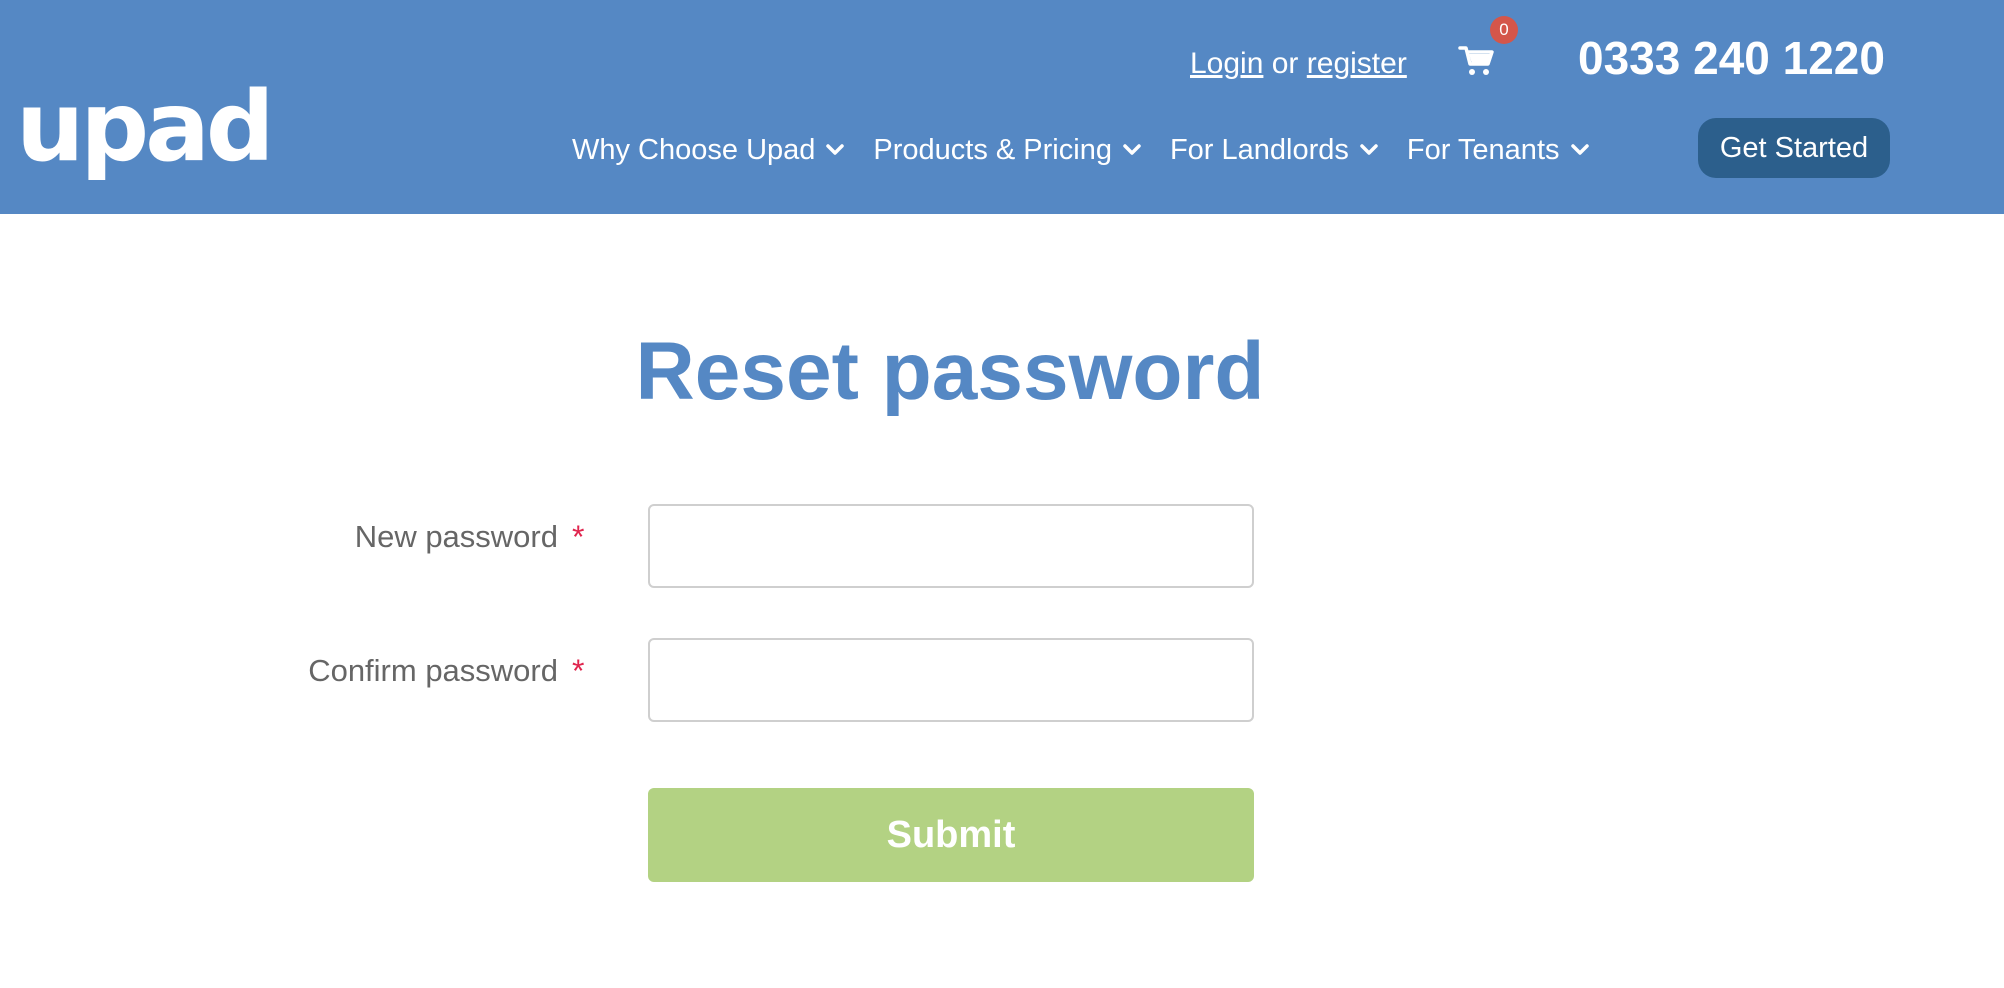 This screenshot has width=2004, height=988. Describe the element at coordinates (1357, 63) in the screenshot. I see `register-link: register` at that location.